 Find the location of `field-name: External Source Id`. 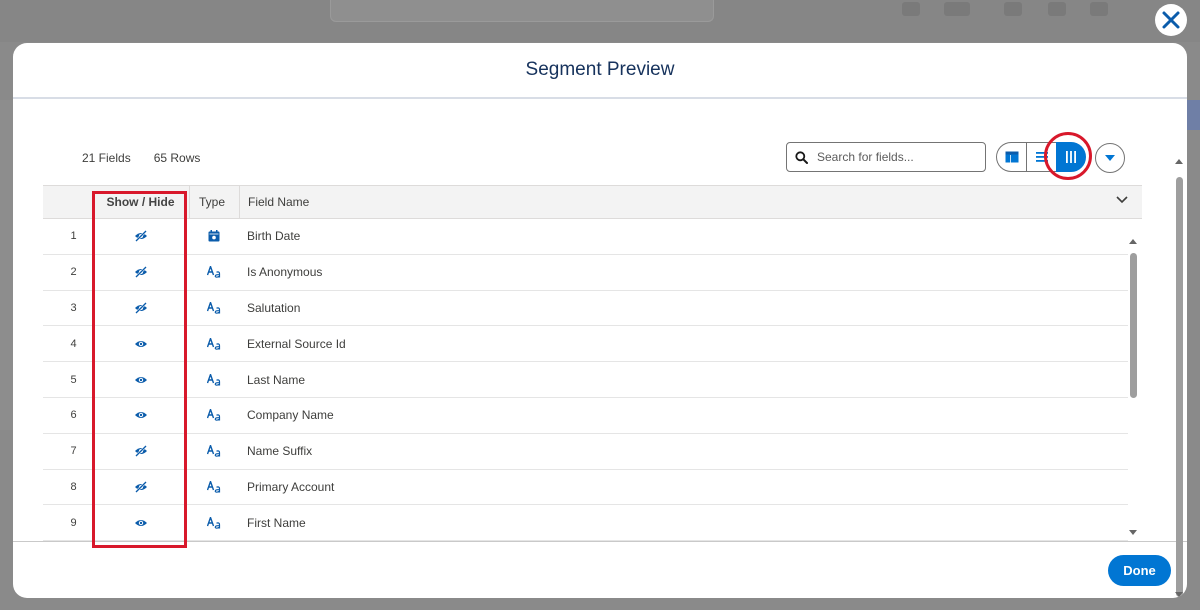

field-name: External Source Id is located at coordinates (296, 343).